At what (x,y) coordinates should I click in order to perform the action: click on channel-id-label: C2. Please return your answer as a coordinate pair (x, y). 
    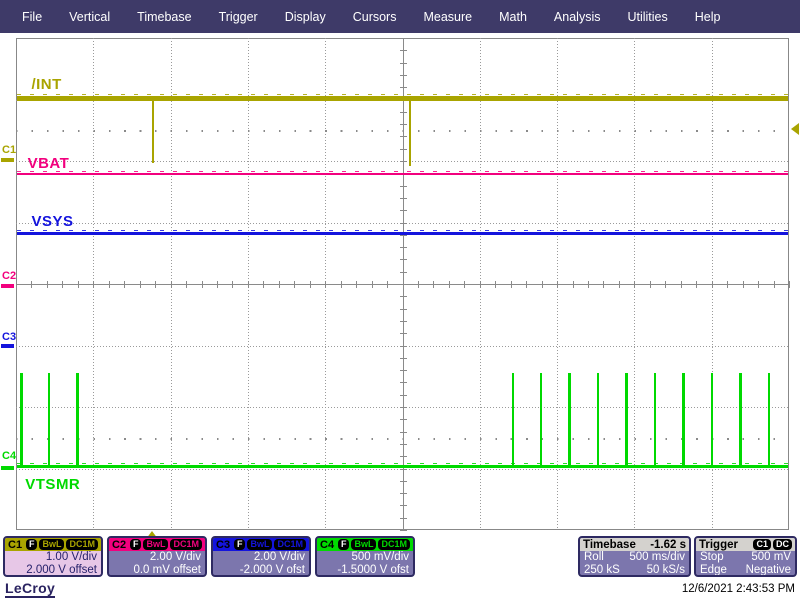
    Looking at the image, I should click on (119, 544).